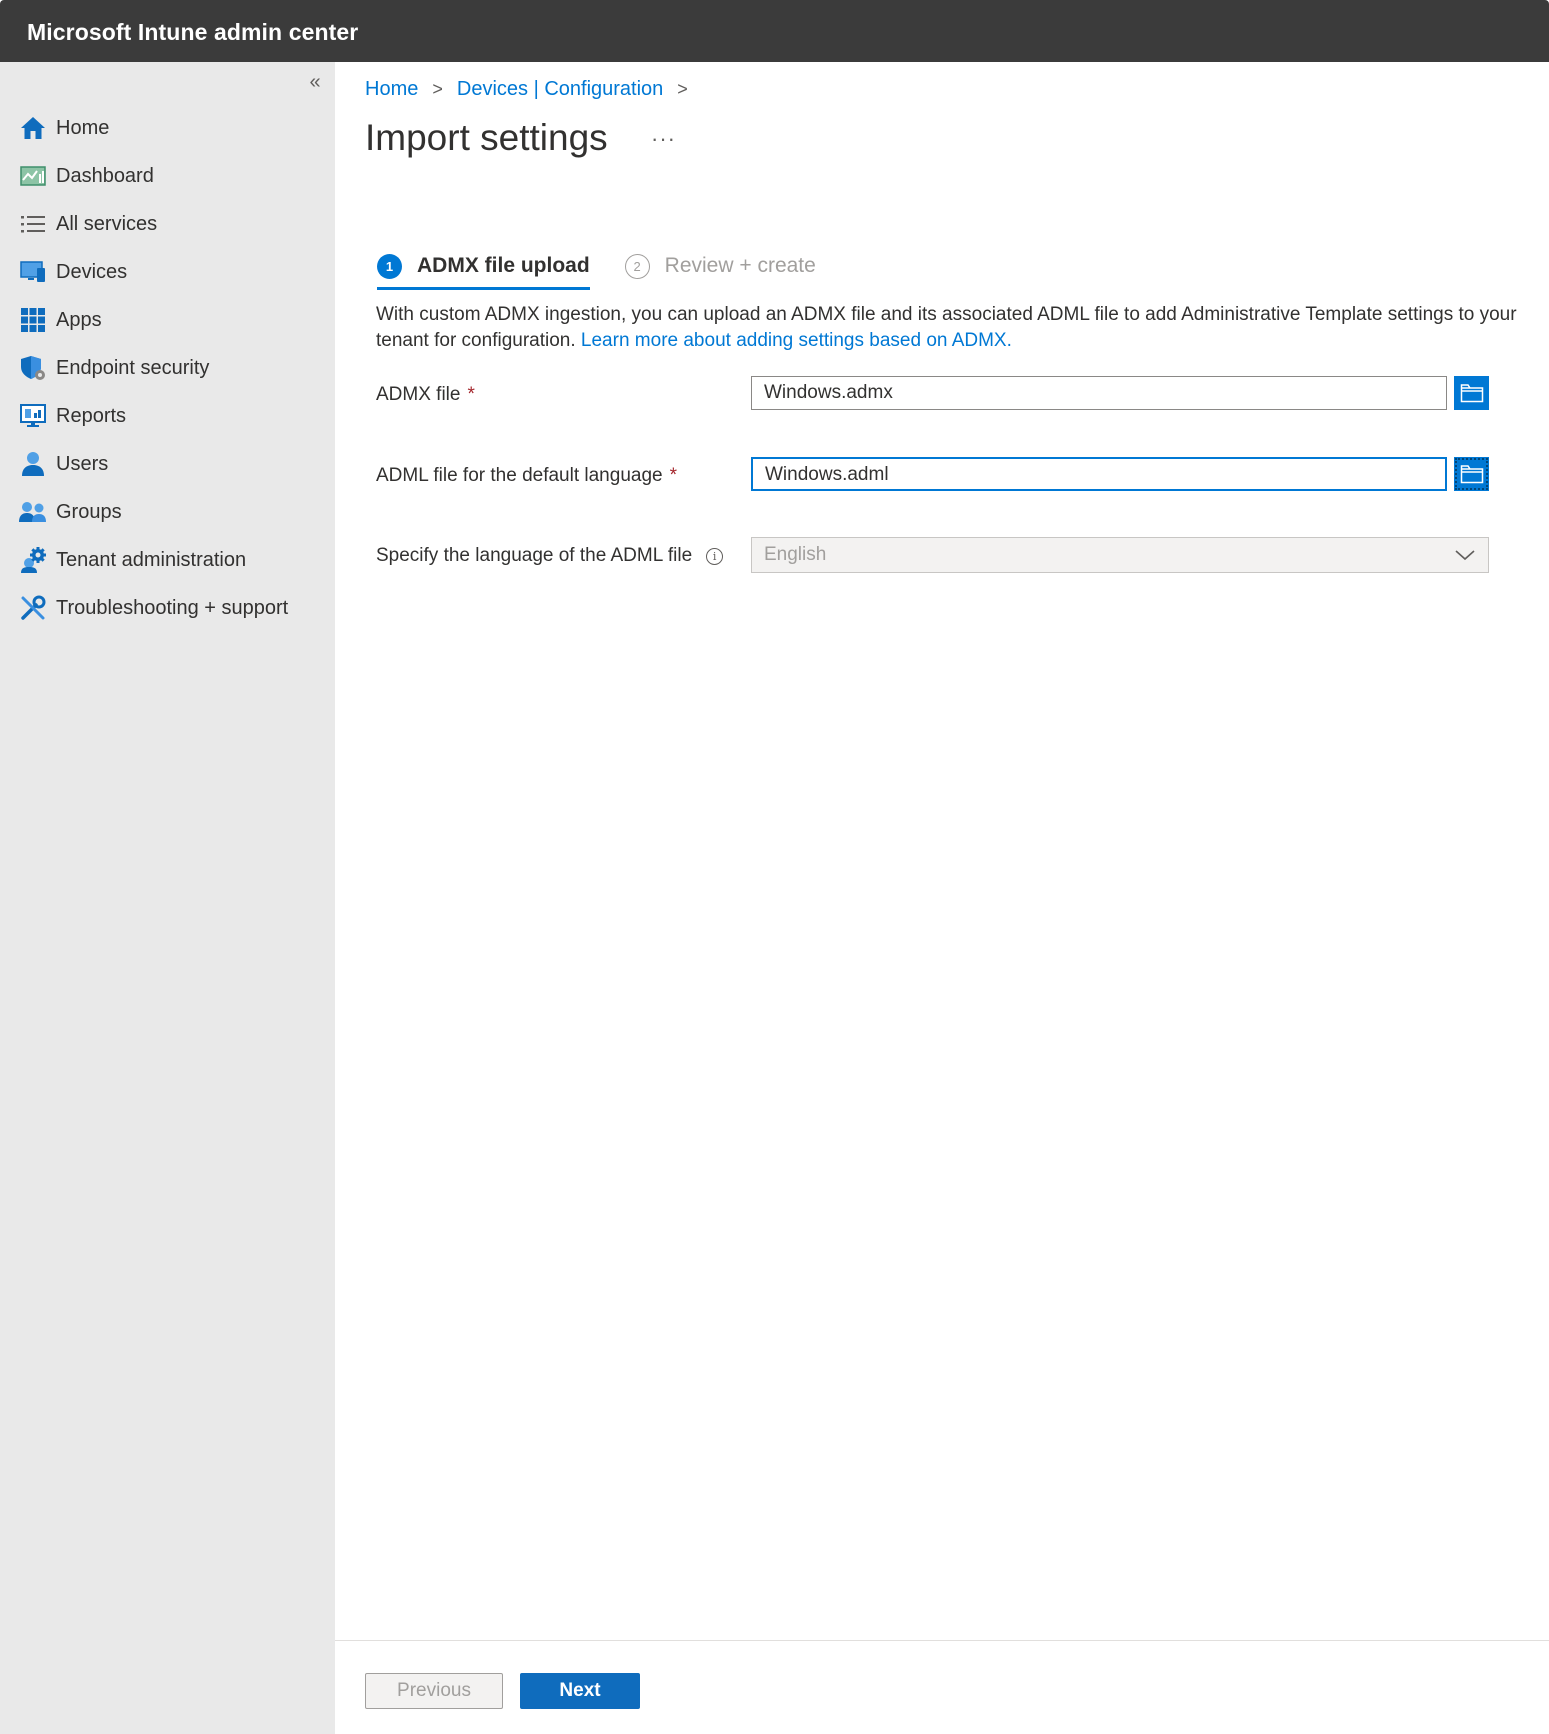 The height and width of the screenshot is (1734, 1549). What do you see at coordinates (33, 320) in the screenshot?
I see `apps-grid-icon` at bounding box center [33, 320].